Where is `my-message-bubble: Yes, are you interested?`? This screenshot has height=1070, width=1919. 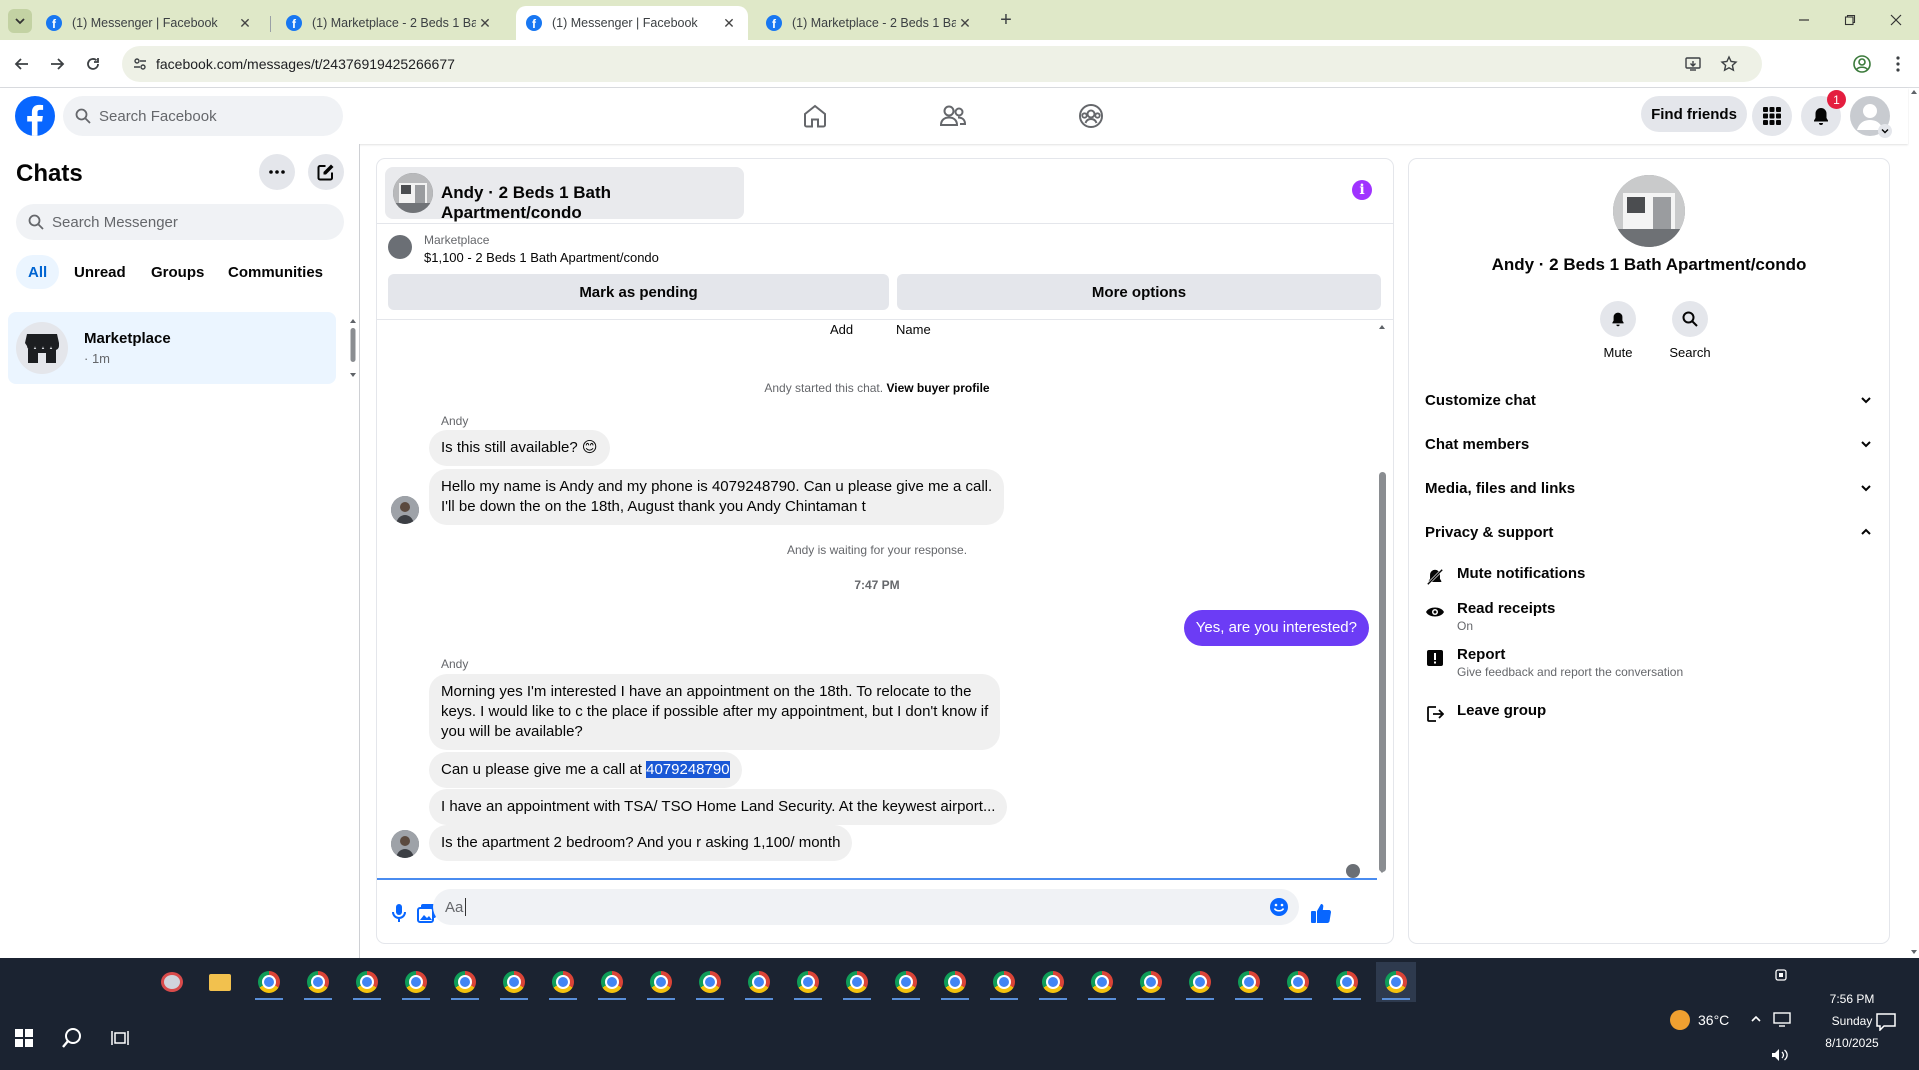
my-message-bubble: Yes, are you interested? is located at coordinates (1276, 628).